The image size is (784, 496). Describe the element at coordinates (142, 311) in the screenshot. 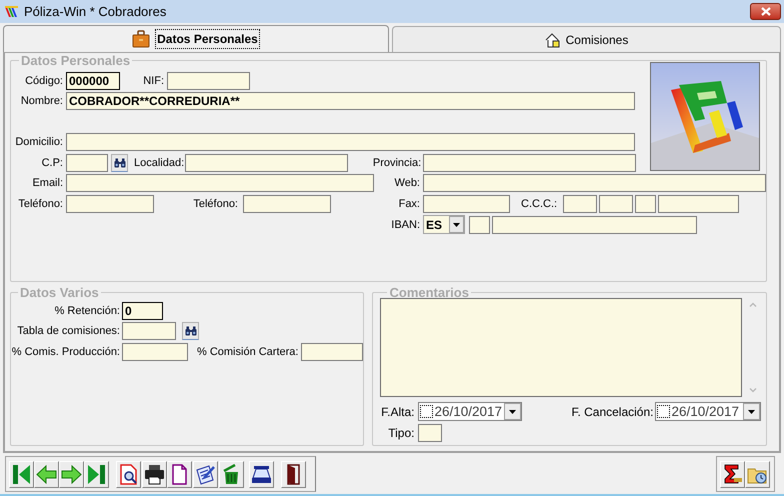

I see `text-field: 0` at that location.